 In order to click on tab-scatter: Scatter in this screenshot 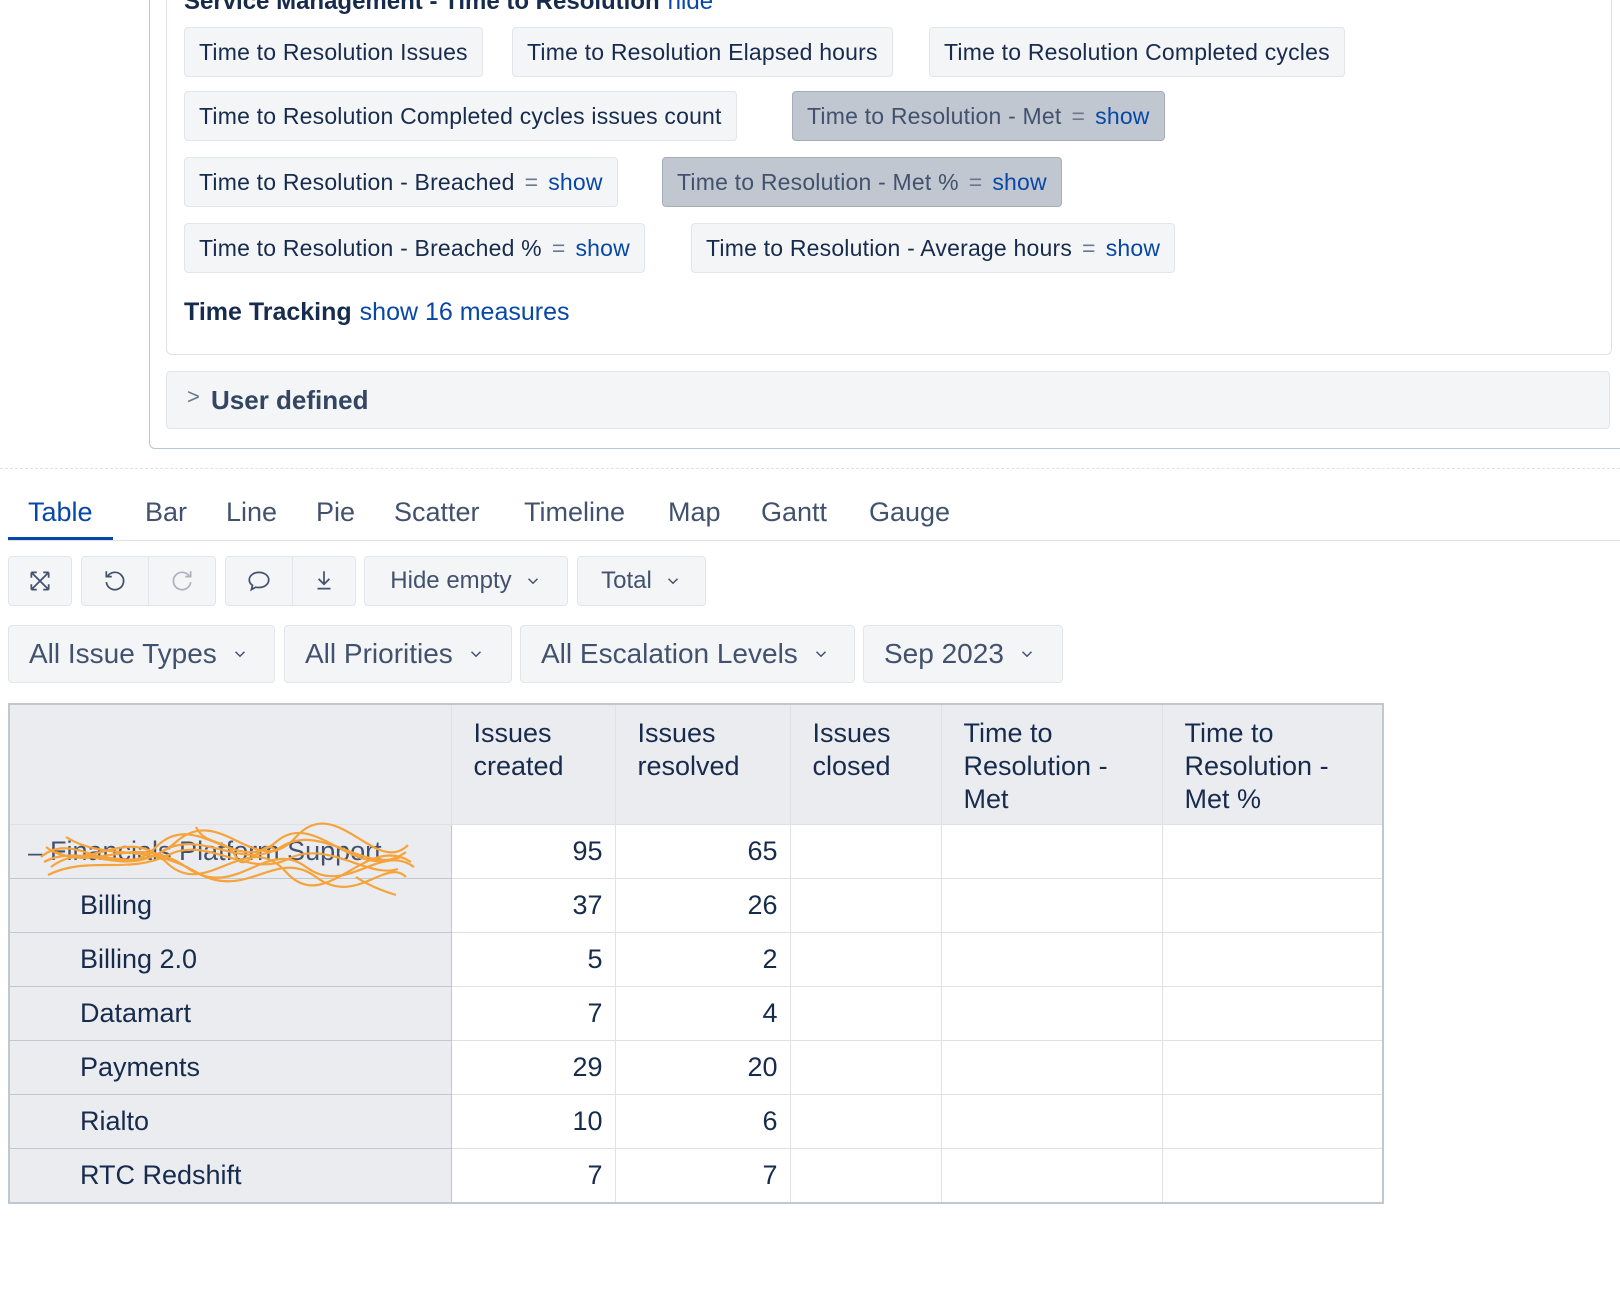, I will do `click(437, 514)`.